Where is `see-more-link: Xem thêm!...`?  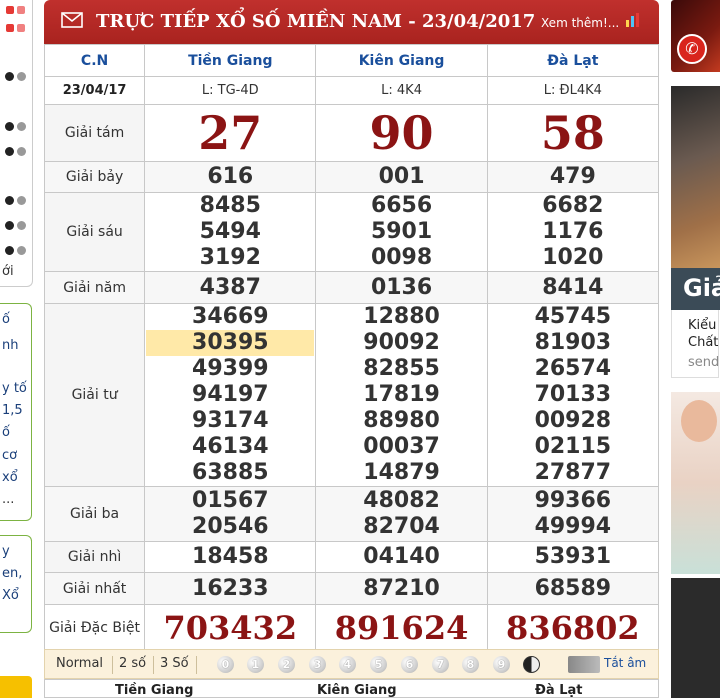 see-more-link: Xem thêm!... is located at coordinates (580, 23).